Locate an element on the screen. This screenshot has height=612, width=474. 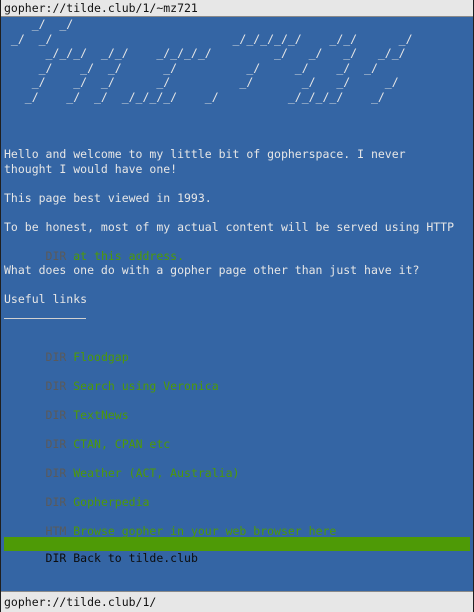
best-viewed-text: This page best viewed in 1993. is located at coordinates (108, 198).